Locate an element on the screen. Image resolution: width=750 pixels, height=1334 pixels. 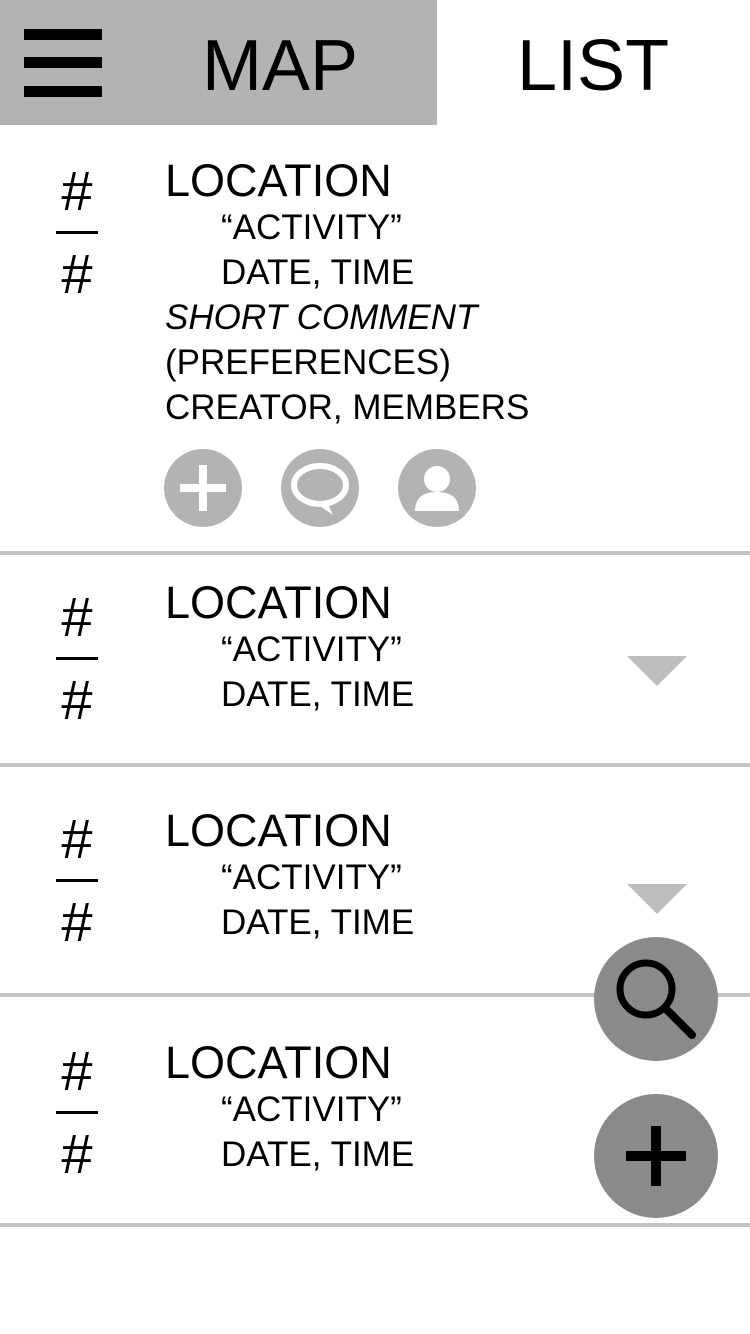
tab-list-label: LIST is located at coordinates (593, 66).